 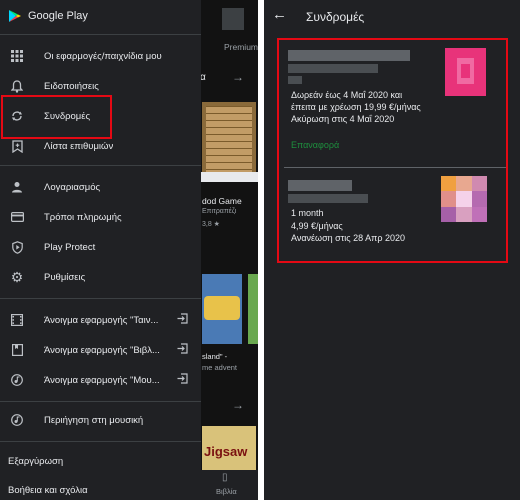 What do you see at coordinates (70, 247) in the screenshot?
I see `drawer-item-label: Play Protect` at bounding box center [70, 247].